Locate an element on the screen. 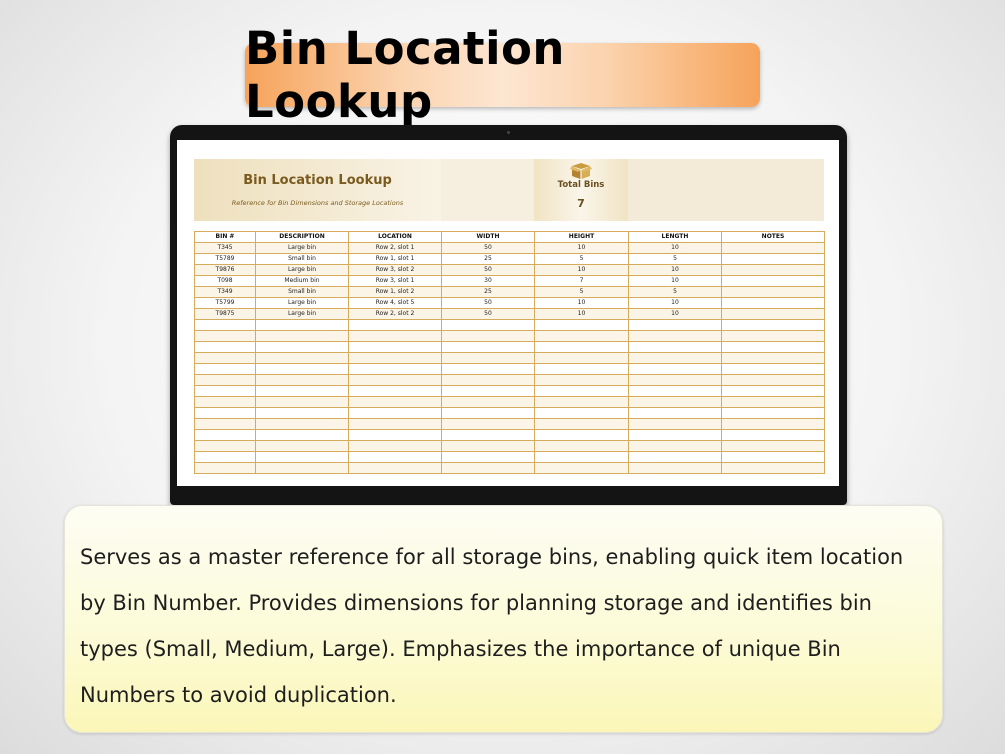 The height and width of the screenshot is (754, 1005). table-cell: T5799 is located at coordinates (225, 303).